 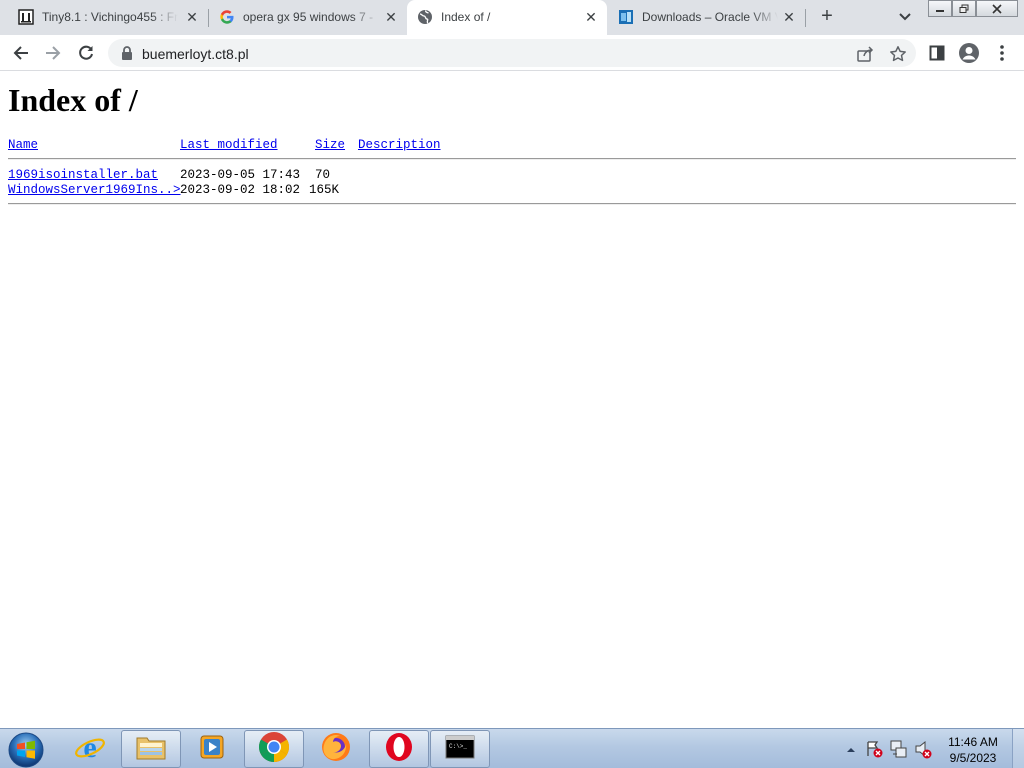 I want to click on taskbar-firefox, so click(x=336, y=749).